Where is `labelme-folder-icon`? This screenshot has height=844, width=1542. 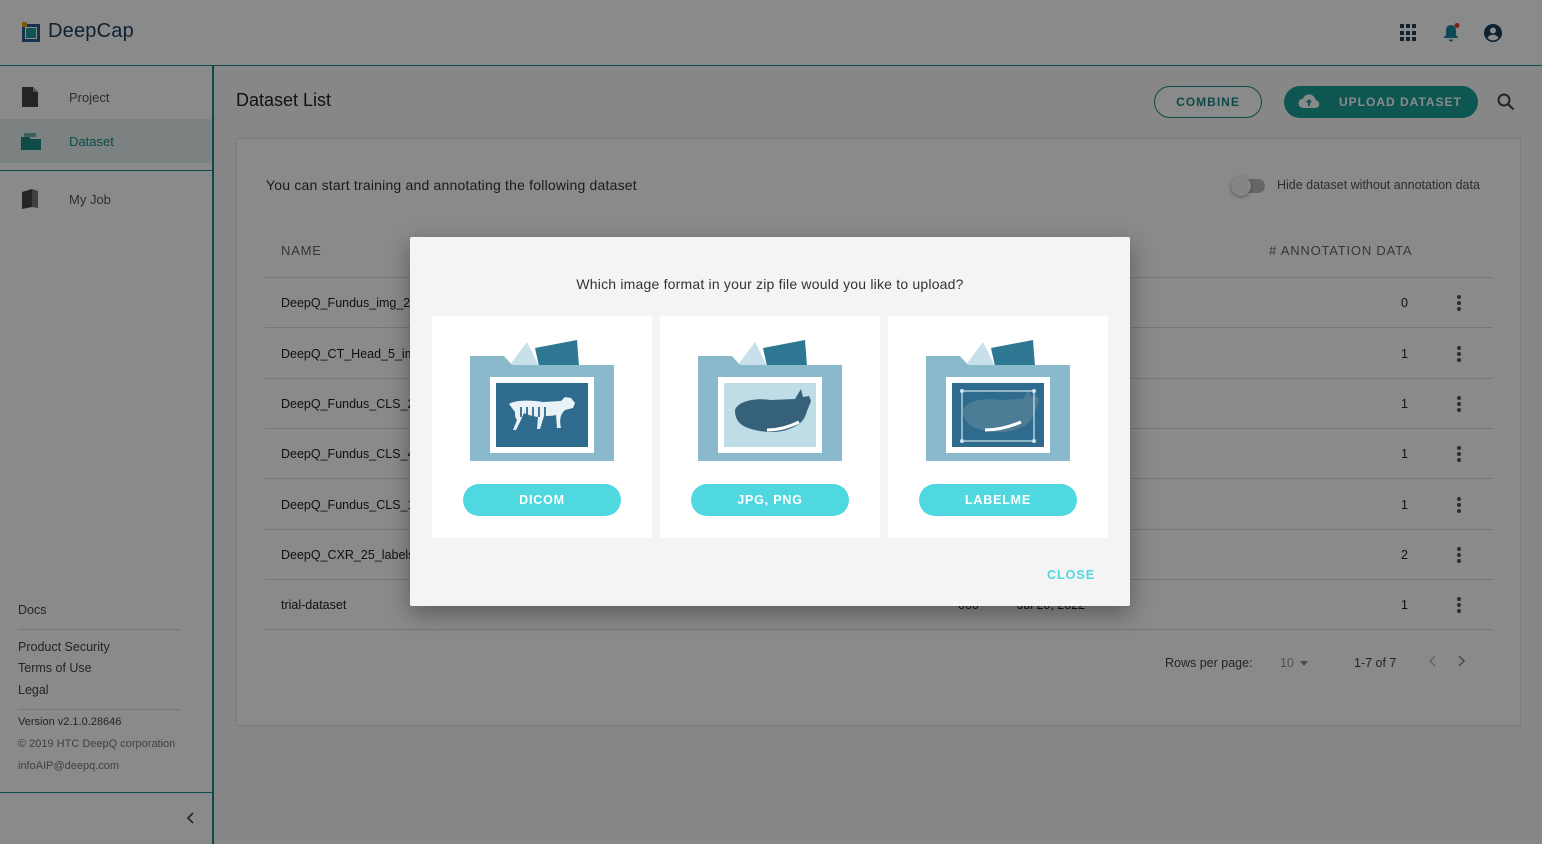
labelme-folder-icon is located at coordinates (998, 400).